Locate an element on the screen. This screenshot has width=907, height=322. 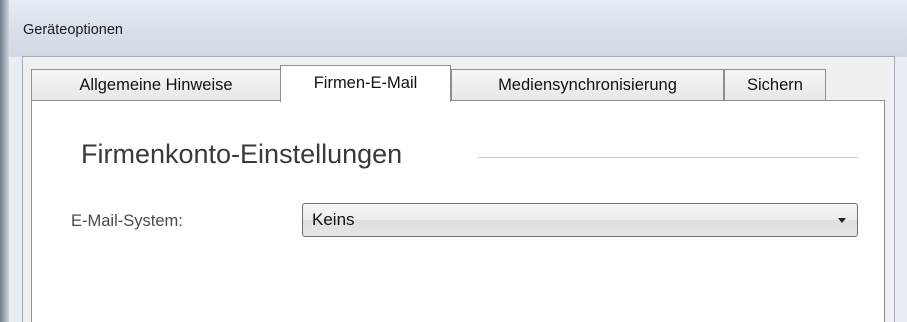
tab-general-notes: Allgemeine Hinweise is located at coordinates (156, 85).